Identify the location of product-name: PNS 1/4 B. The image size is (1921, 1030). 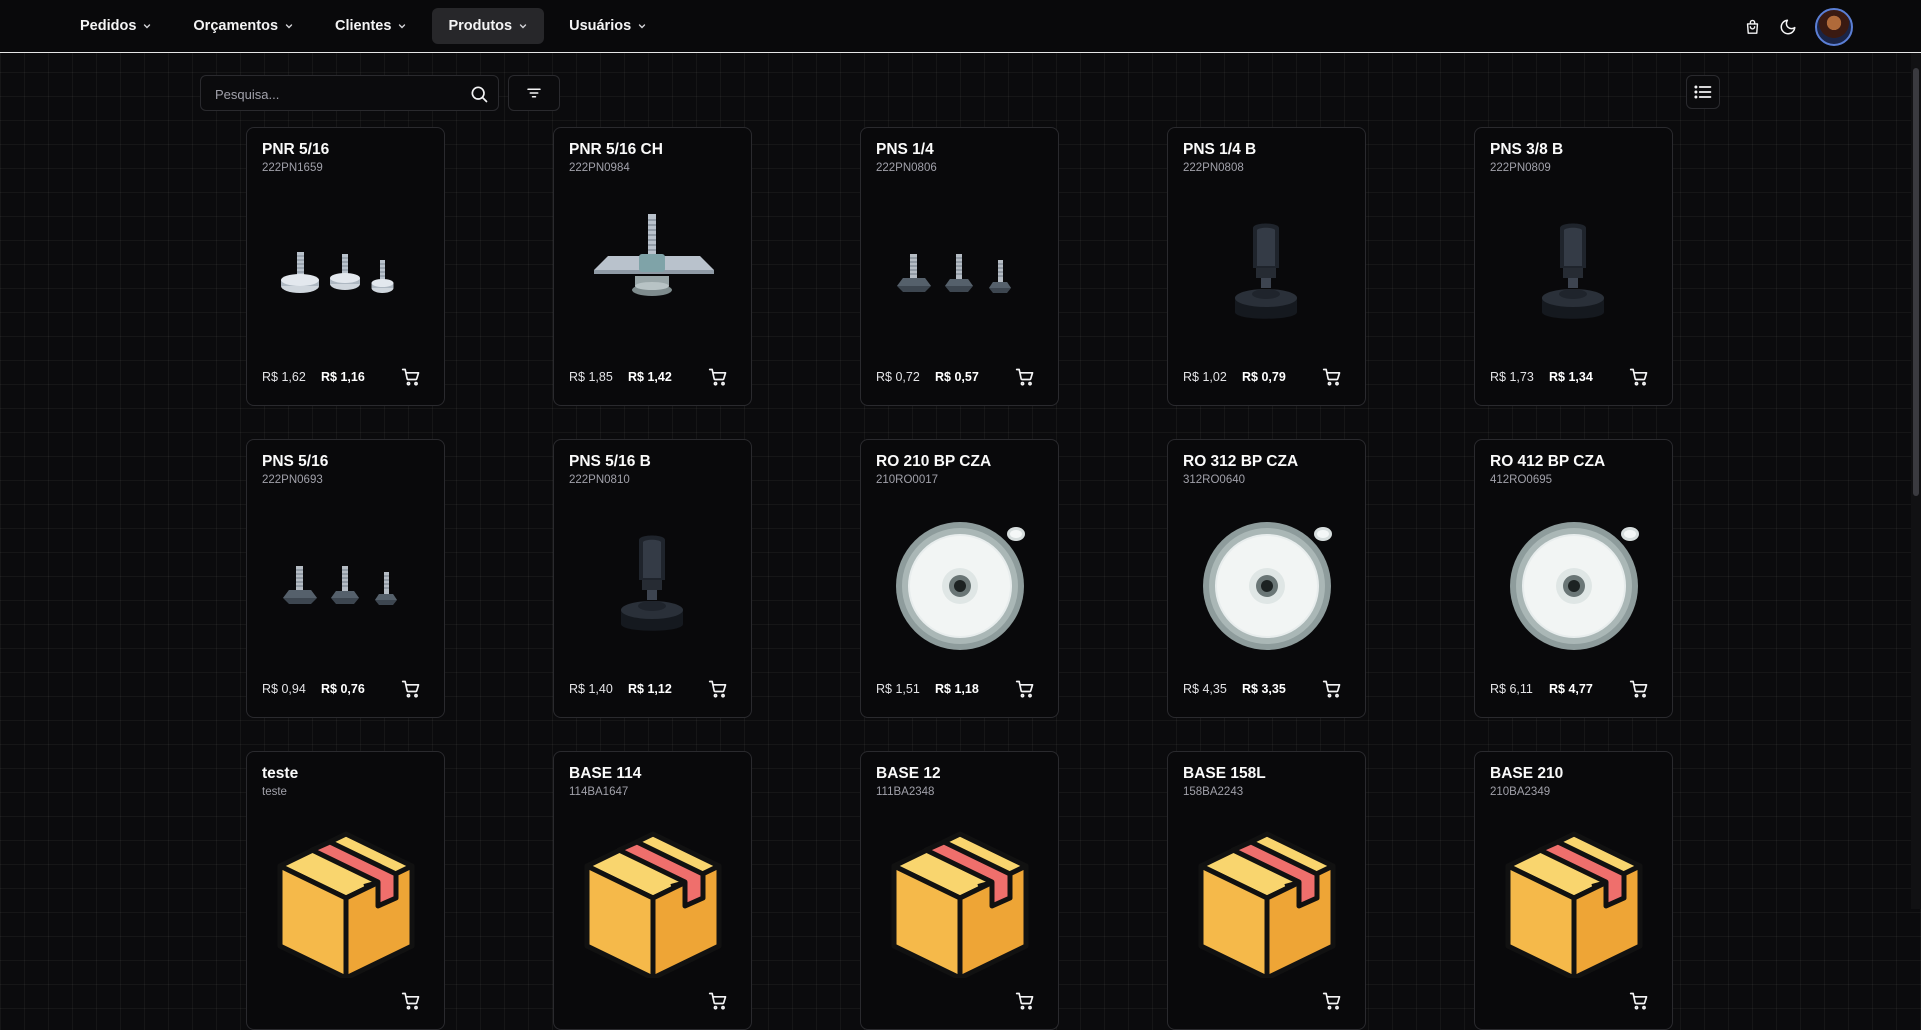
(1220, 149).